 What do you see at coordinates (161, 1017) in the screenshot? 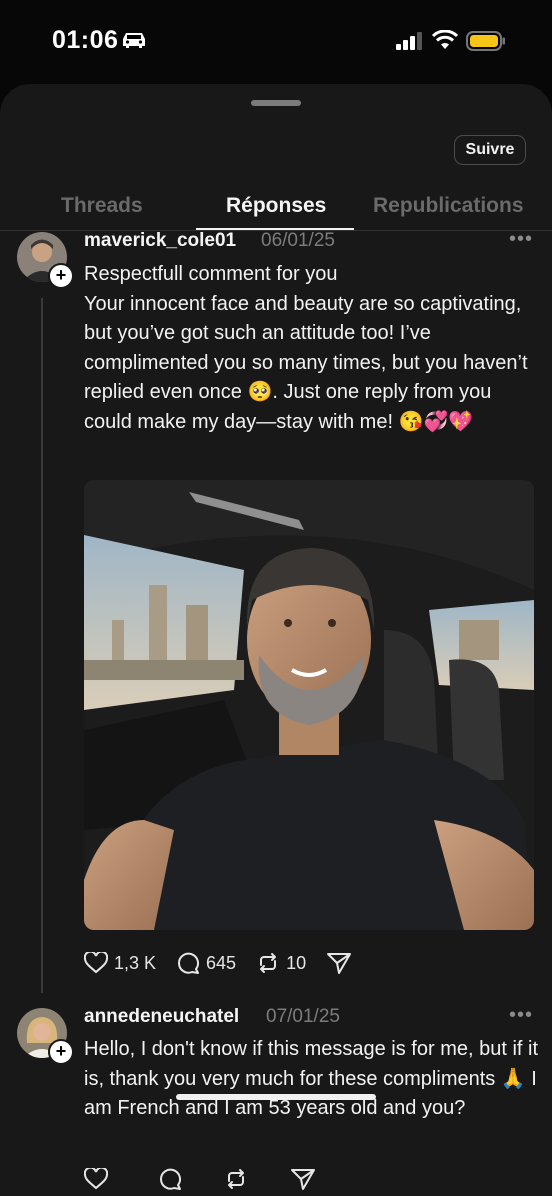
I see `post-username: annedeneuchatel` at bounding box center [161, 1017].